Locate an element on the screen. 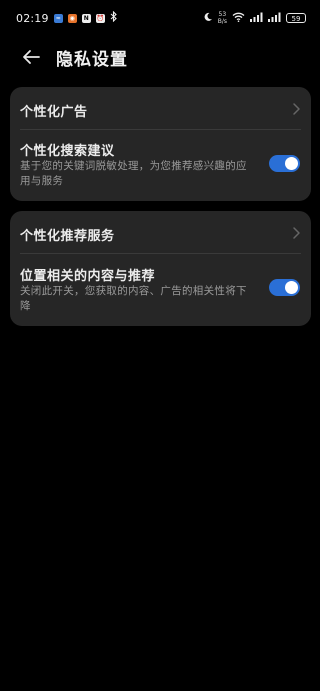 This screenshot has height=691, width=320. header: 隐私设置 is located at coordinates (160, 57).